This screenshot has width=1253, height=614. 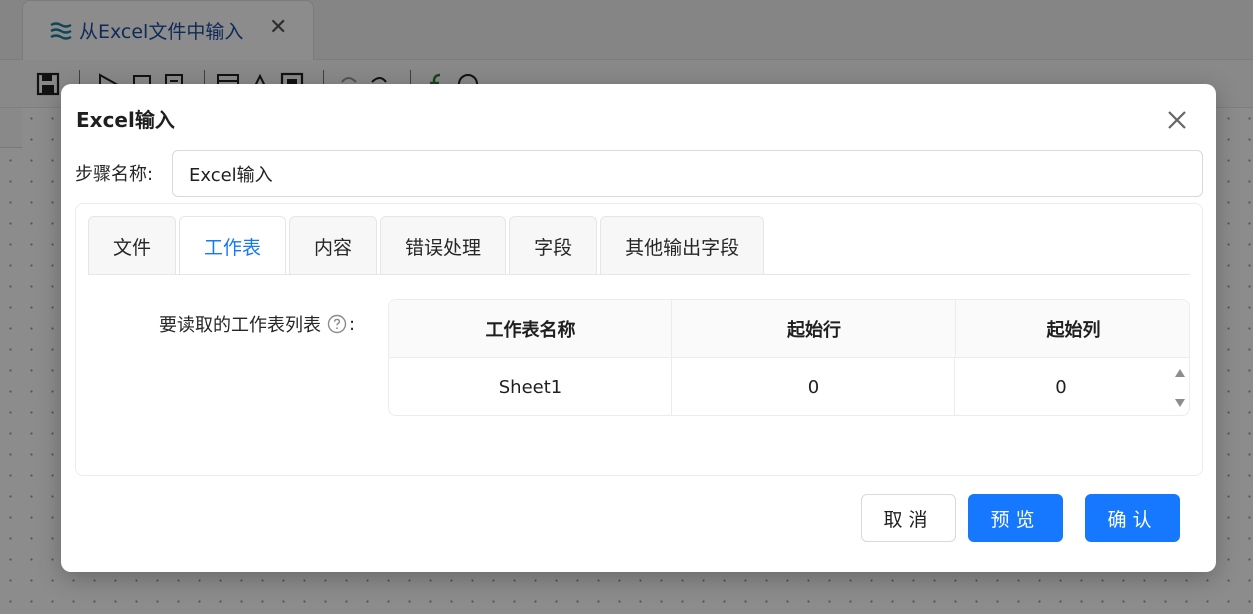 I want to click on sheet-table: 工作表名称 起始行 起始列 Sheet1 0 0, so click(x=789, y=357).